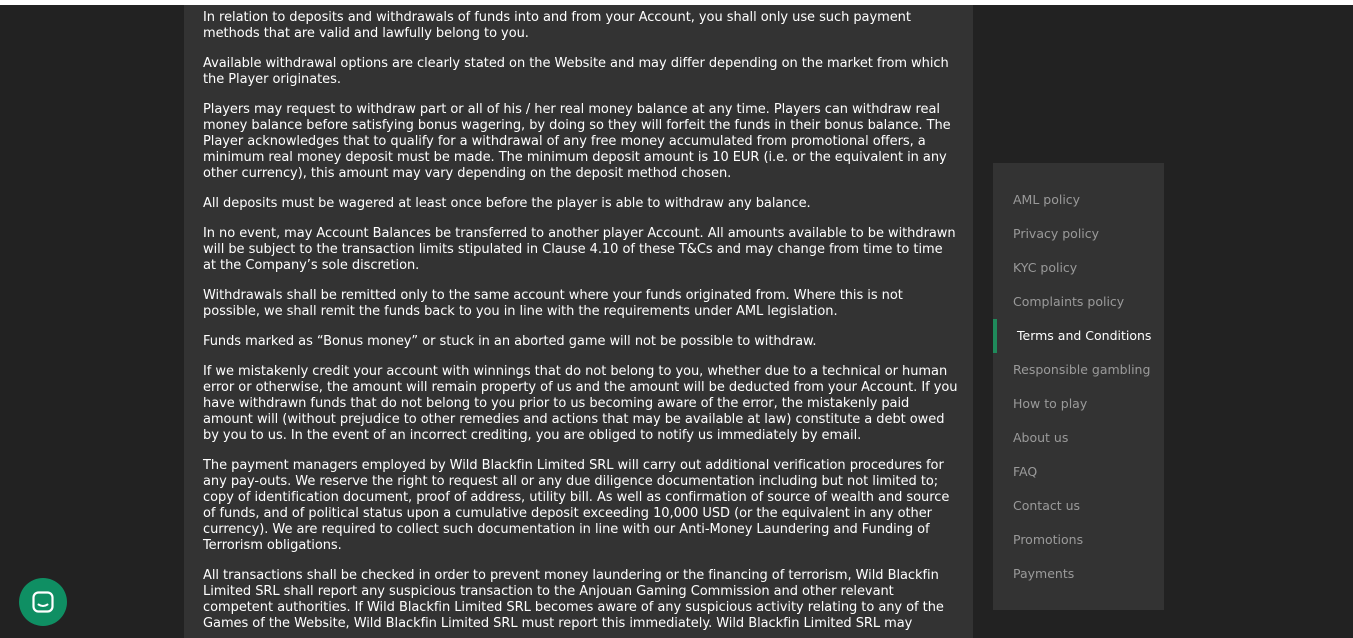 This screenshot has width=1353, height=638. What do you see at coordinates (1078, 472) in the screenshot?
I see `nav-item-faq: FAQ` at bounding box center [1078, 472].